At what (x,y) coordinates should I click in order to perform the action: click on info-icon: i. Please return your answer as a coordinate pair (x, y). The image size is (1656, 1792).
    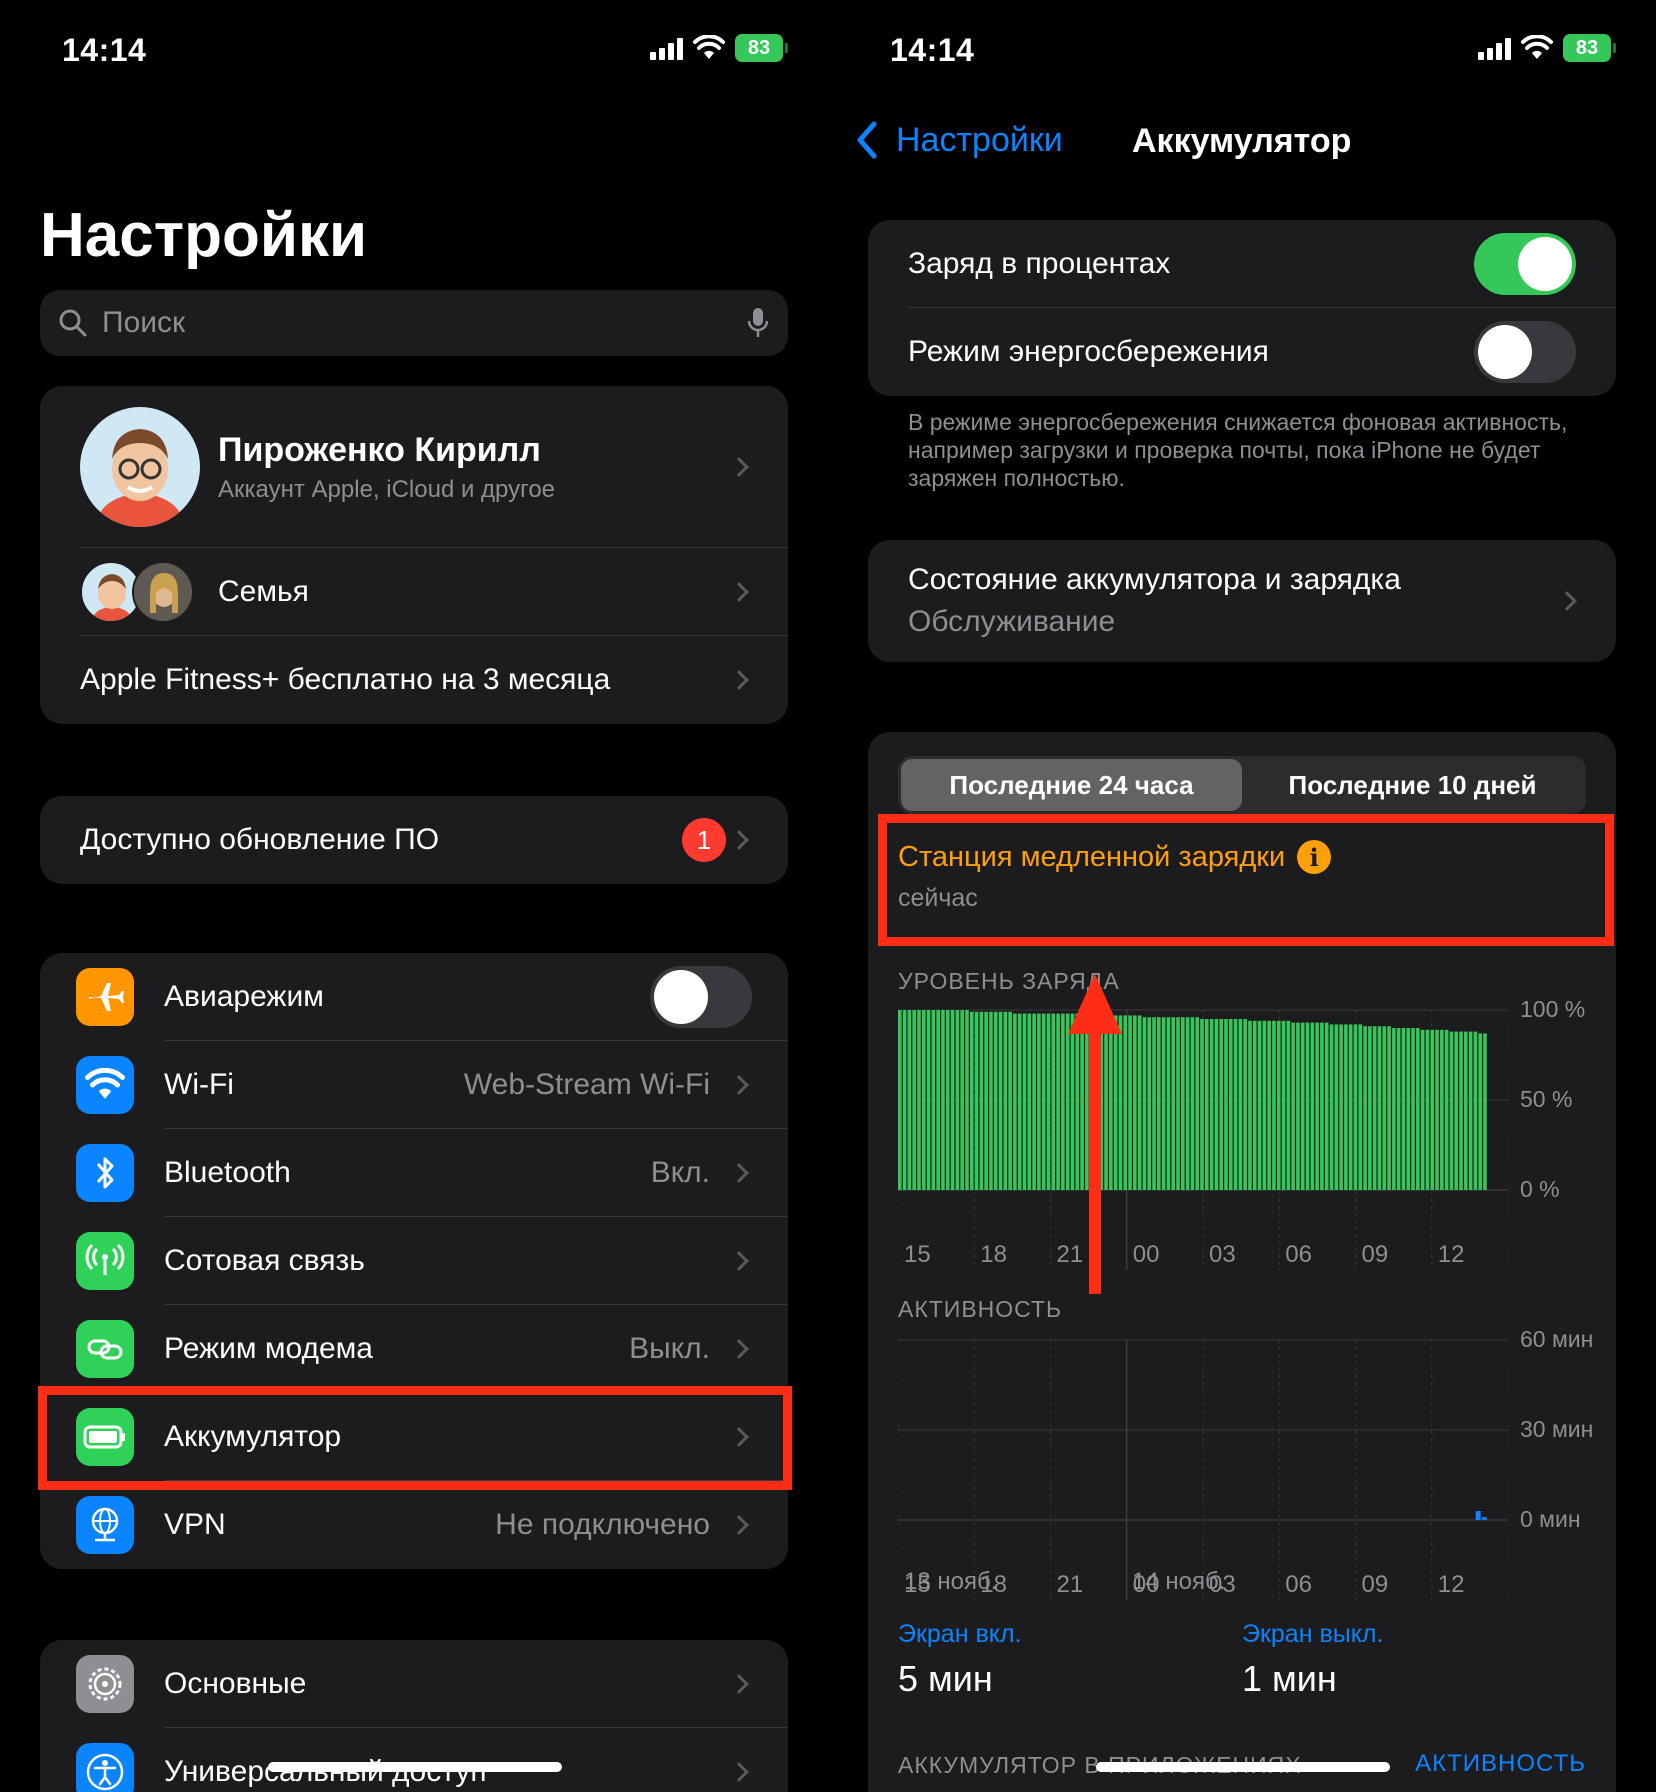
    Looking at the image, I should click on (1314, 857).